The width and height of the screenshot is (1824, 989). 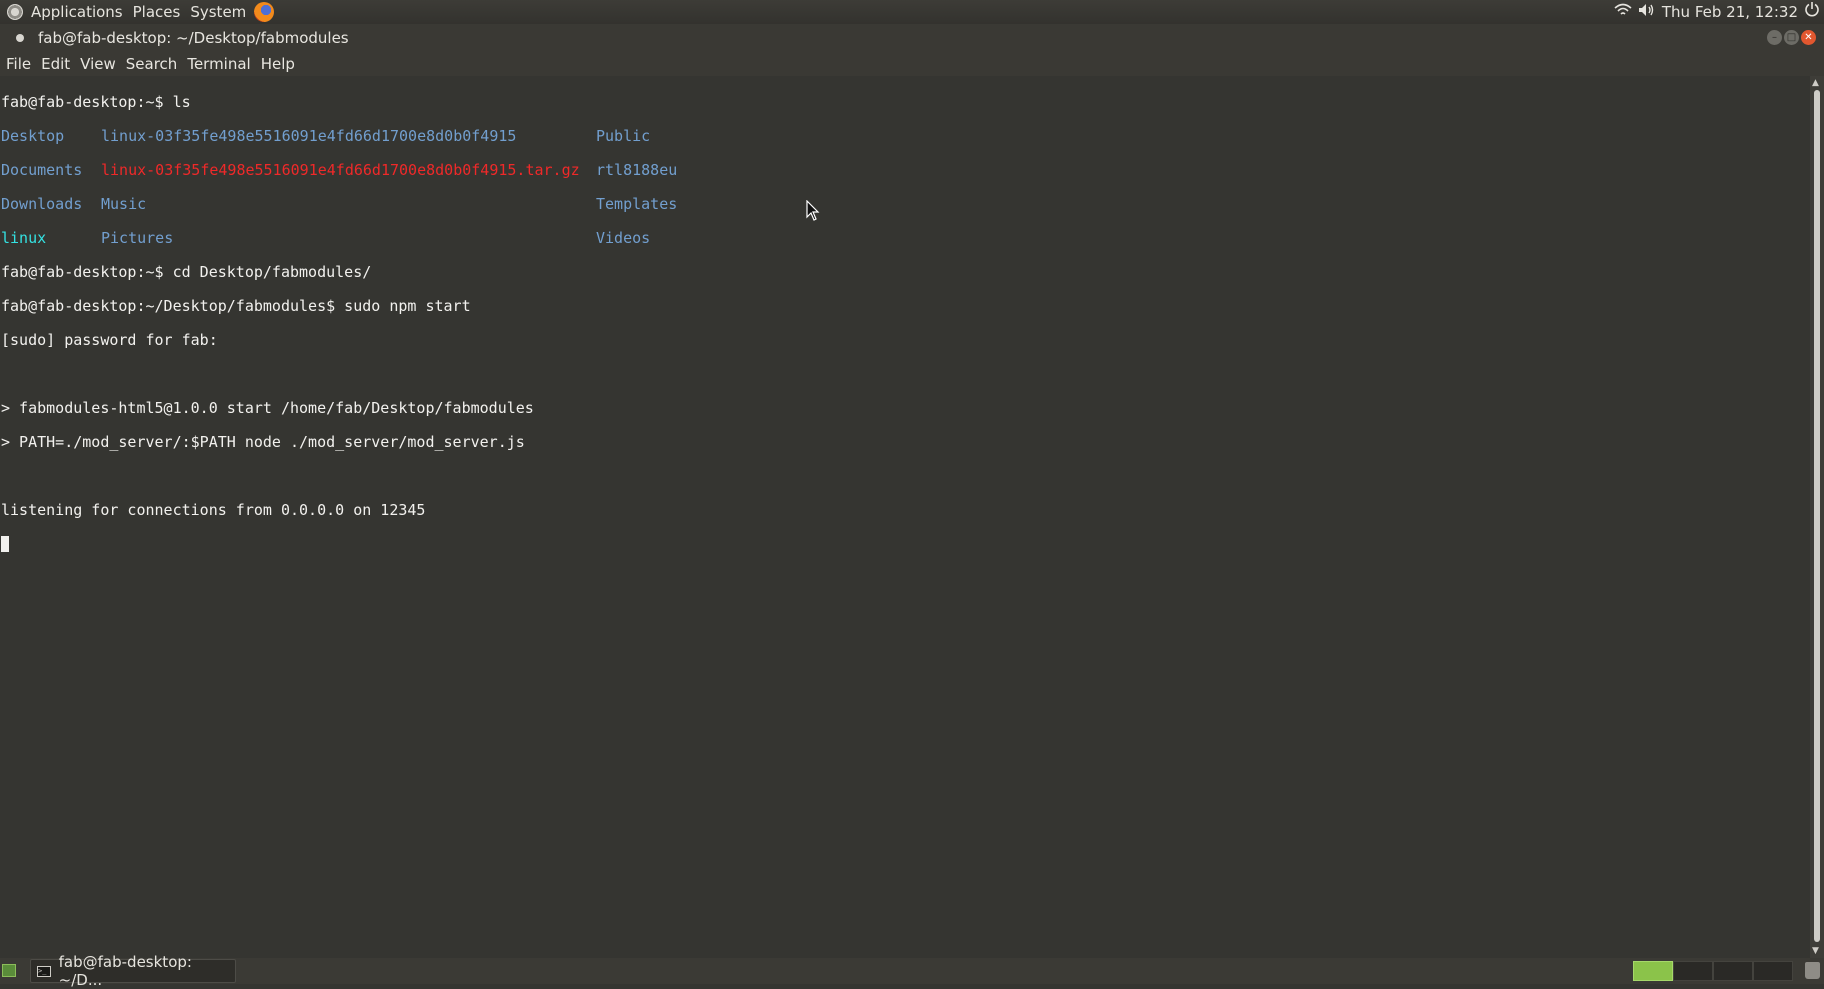 What do you see at coordinates (905, 238) in the screenshot?
I see `ls-row: linux Pictures Videos` at bounding box center [905, 238].